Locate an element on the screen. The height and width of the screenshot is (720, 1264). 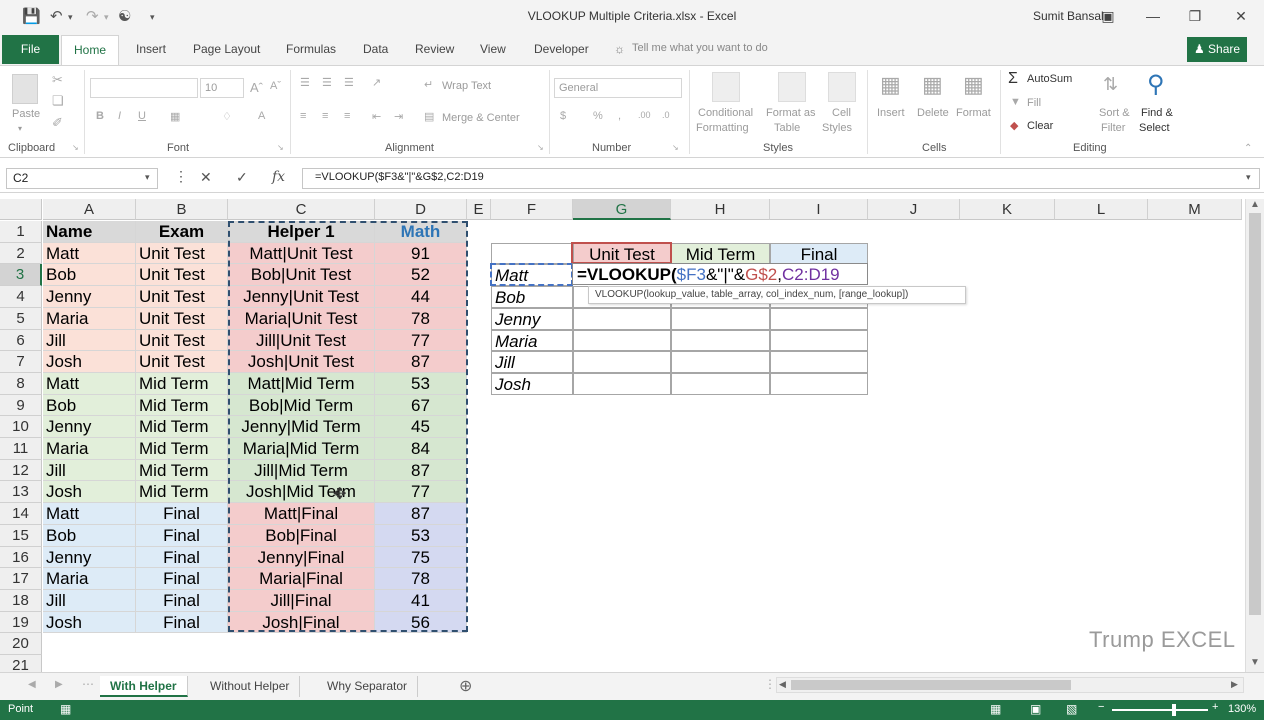
row-header-8: 8 is located at coordinates (21, 384).